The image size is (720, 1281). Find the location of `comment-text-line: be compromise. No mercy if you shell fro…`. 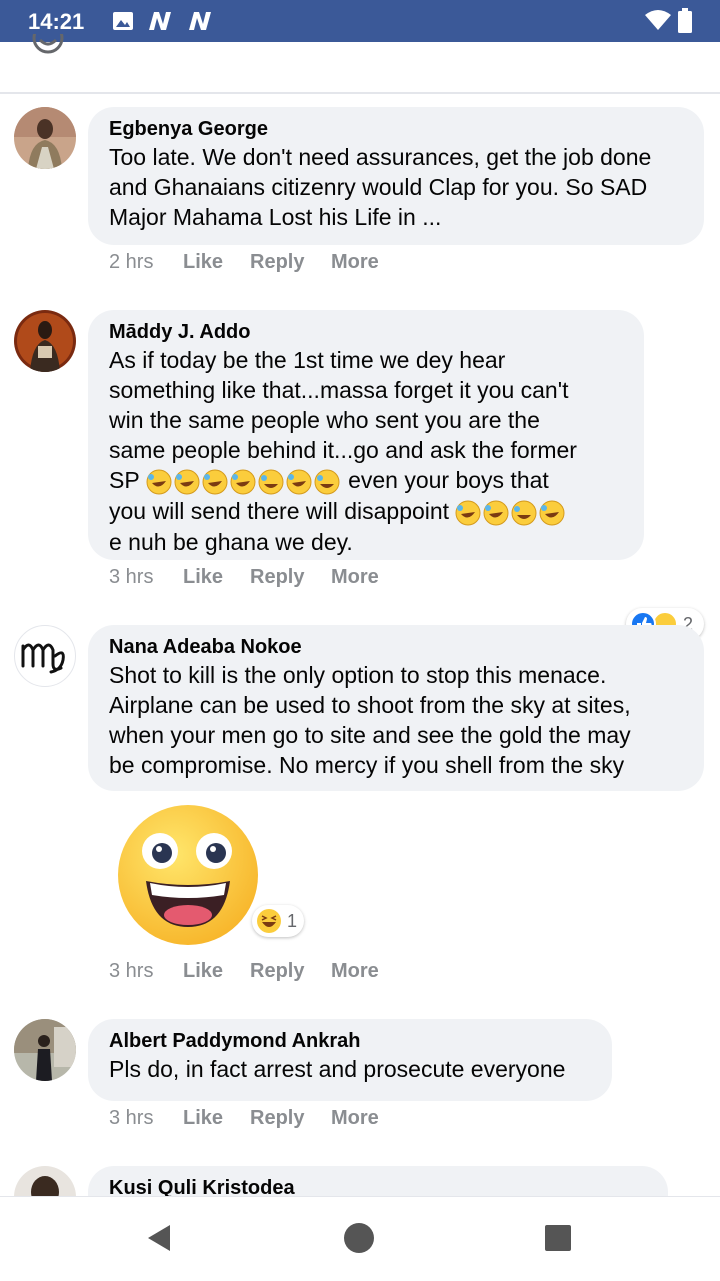

comment-text-line: be compromise. No mercy if you shell fro… is located at coordinates (367, 765).